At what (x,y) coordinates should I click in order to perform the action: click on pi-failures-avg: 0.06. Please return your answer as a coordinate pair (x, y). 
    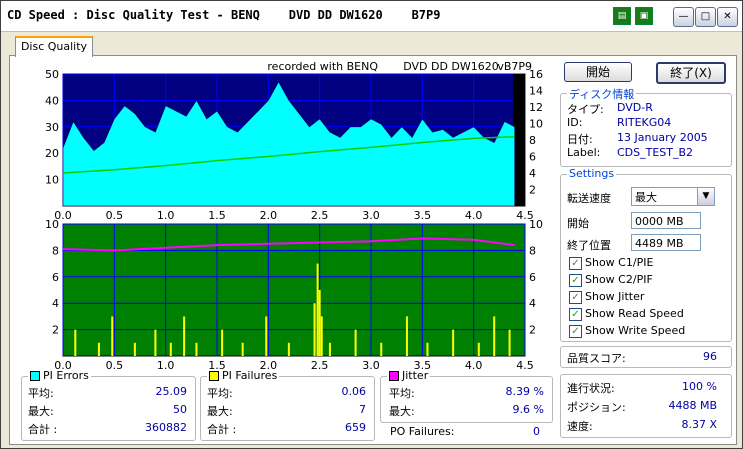
    Looking at the image, I should click on (354, 391).